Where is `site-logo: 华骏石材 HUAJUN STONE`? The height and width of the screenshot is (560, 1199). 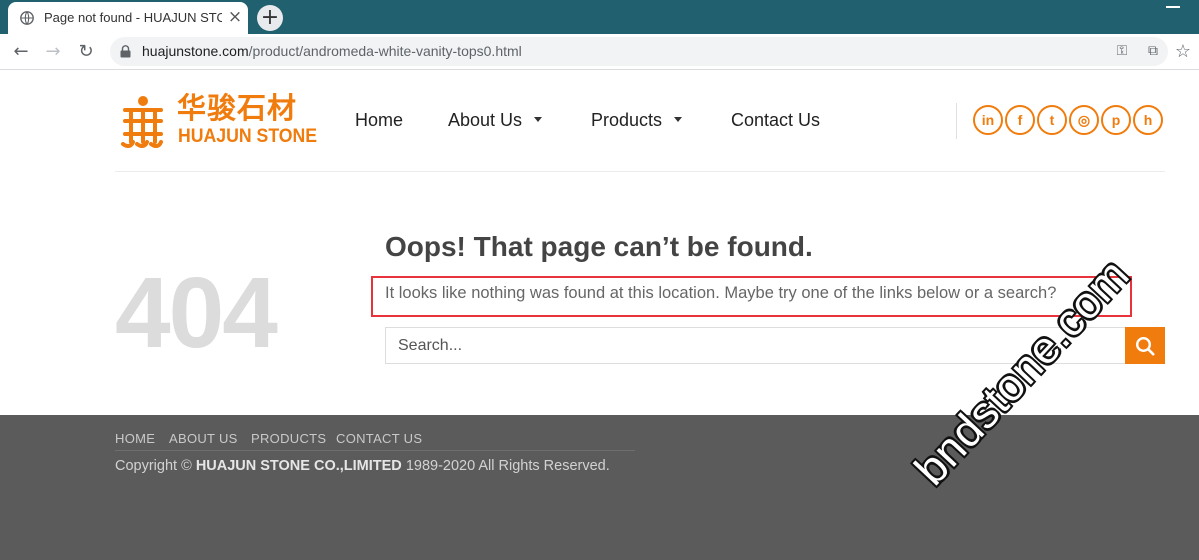
site-logo: 华骏石材 HUAJUN STONE is located at coordinates (217, 121).